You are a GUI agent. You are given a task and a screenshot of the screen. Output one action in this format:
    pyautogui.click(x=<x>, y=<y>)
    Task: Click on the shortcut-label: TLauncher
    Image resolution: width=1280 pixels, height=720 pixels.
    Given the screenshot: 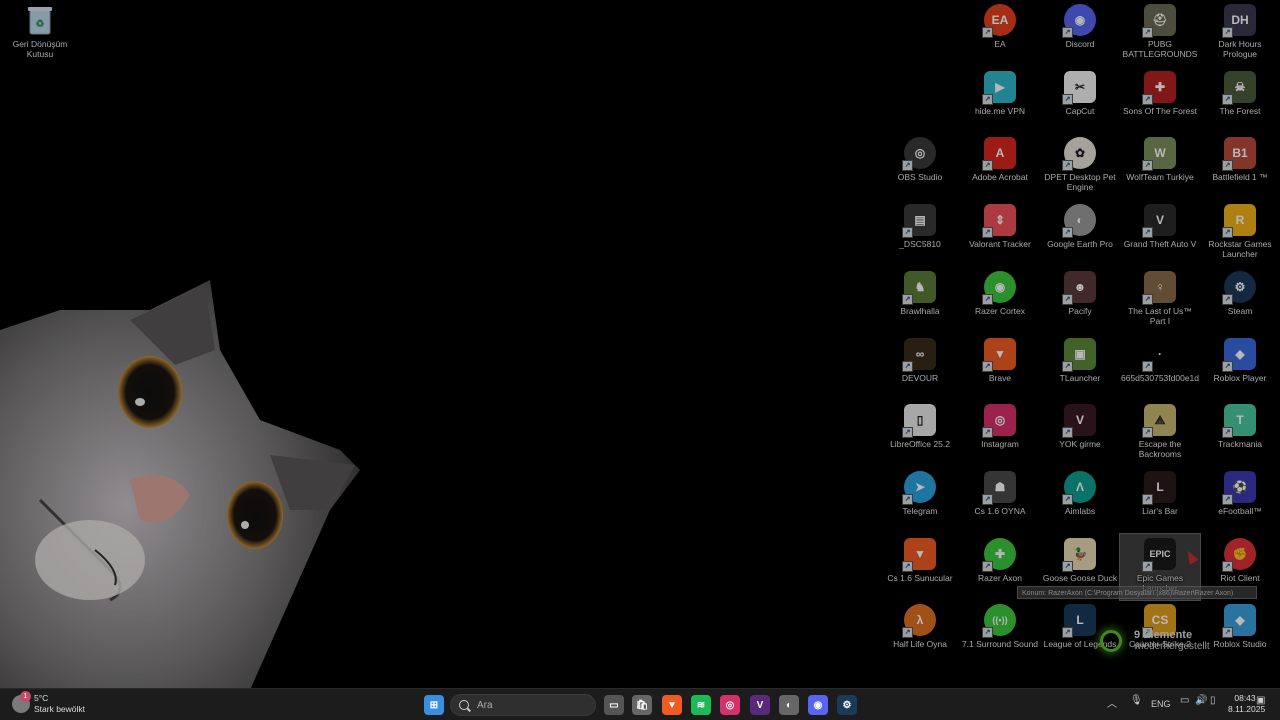 What is the action you would take?
    pyautogui.click(x=1080, y=377)
    